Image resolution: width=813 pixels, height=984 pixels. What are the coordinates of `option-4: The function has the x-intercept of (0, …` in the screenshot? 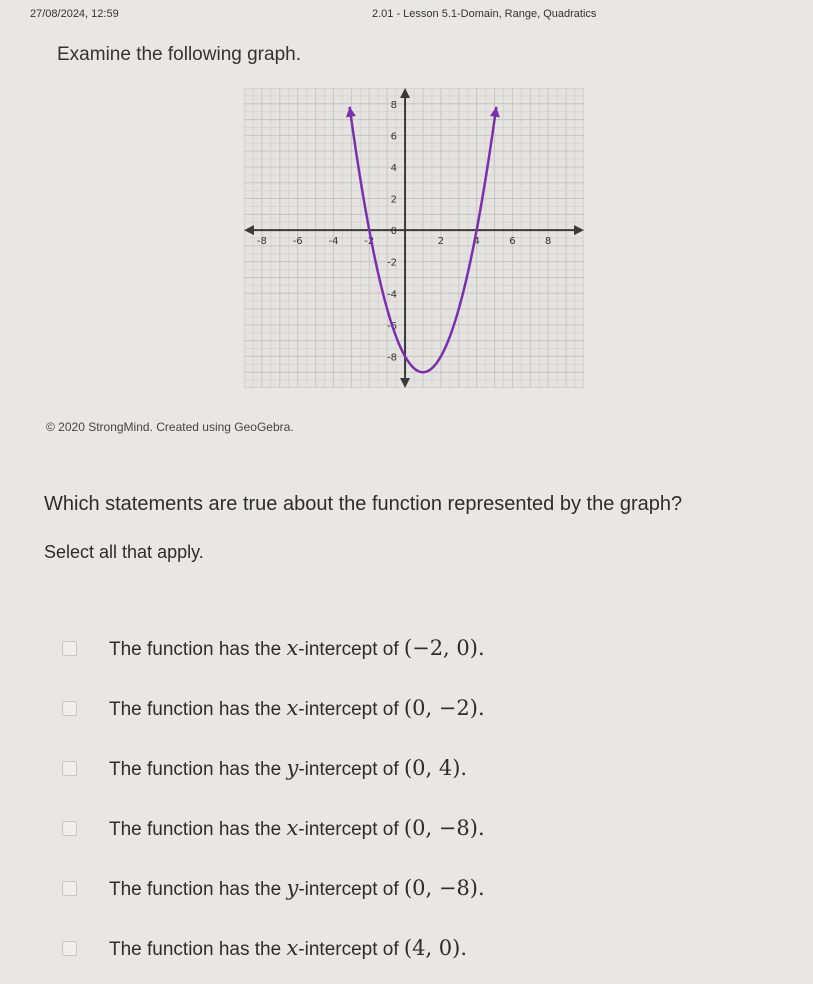 It's located at (412, 828).